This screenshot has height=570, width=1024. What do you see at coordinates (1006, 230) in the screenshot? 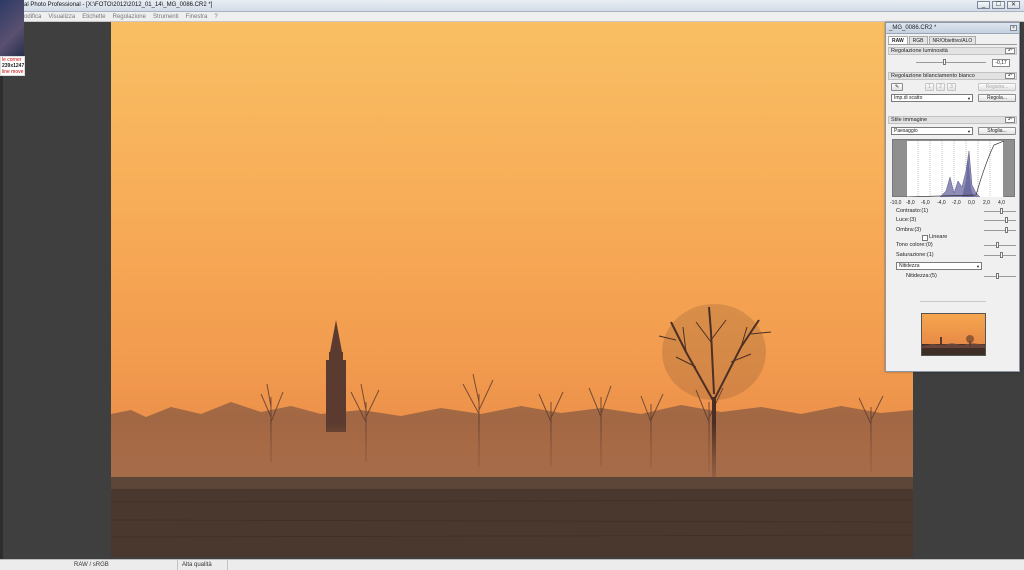
I see `shadow-slider-knob` at bounding box center [1006, 230].